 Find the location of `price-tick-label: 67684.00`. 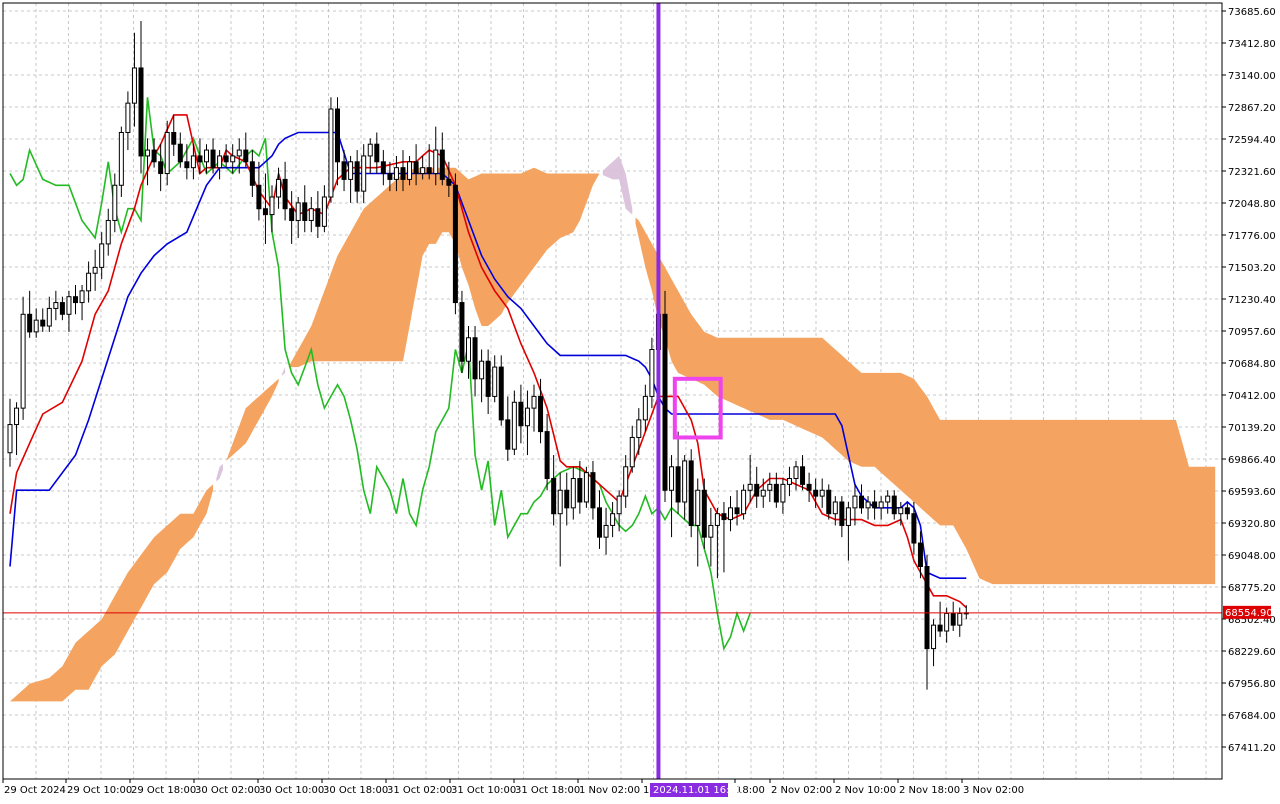

price-tick-label: 67684.00 is located at coordinates (1252, 716).